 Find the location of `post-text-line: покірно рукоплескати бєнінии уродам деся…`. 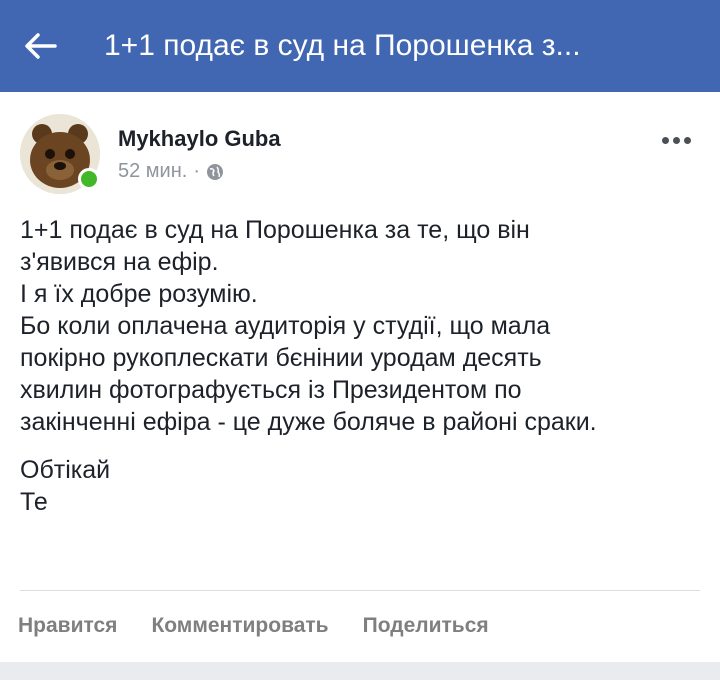

post-text-line: покірно рукоплескати бєнінии уродам деся… is located at coordinates (281, 358).